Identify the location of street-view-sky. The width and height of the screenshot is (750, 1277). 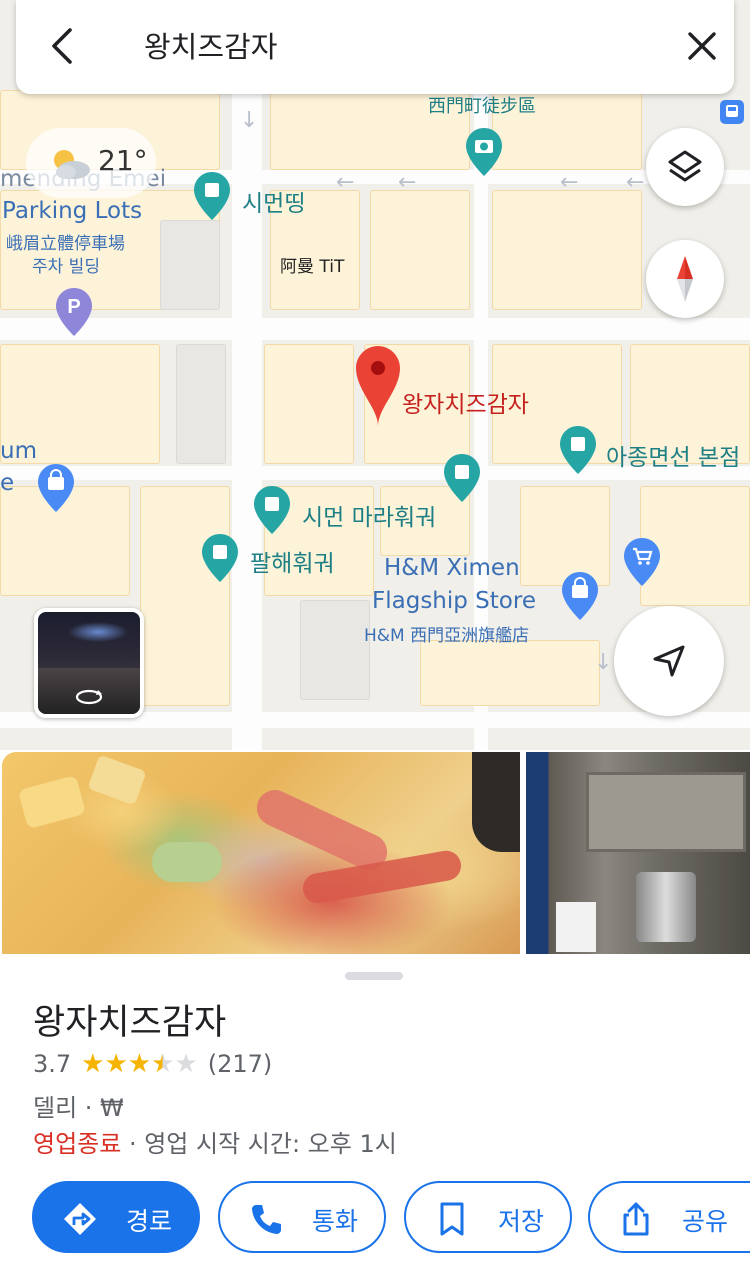
(89, 632).